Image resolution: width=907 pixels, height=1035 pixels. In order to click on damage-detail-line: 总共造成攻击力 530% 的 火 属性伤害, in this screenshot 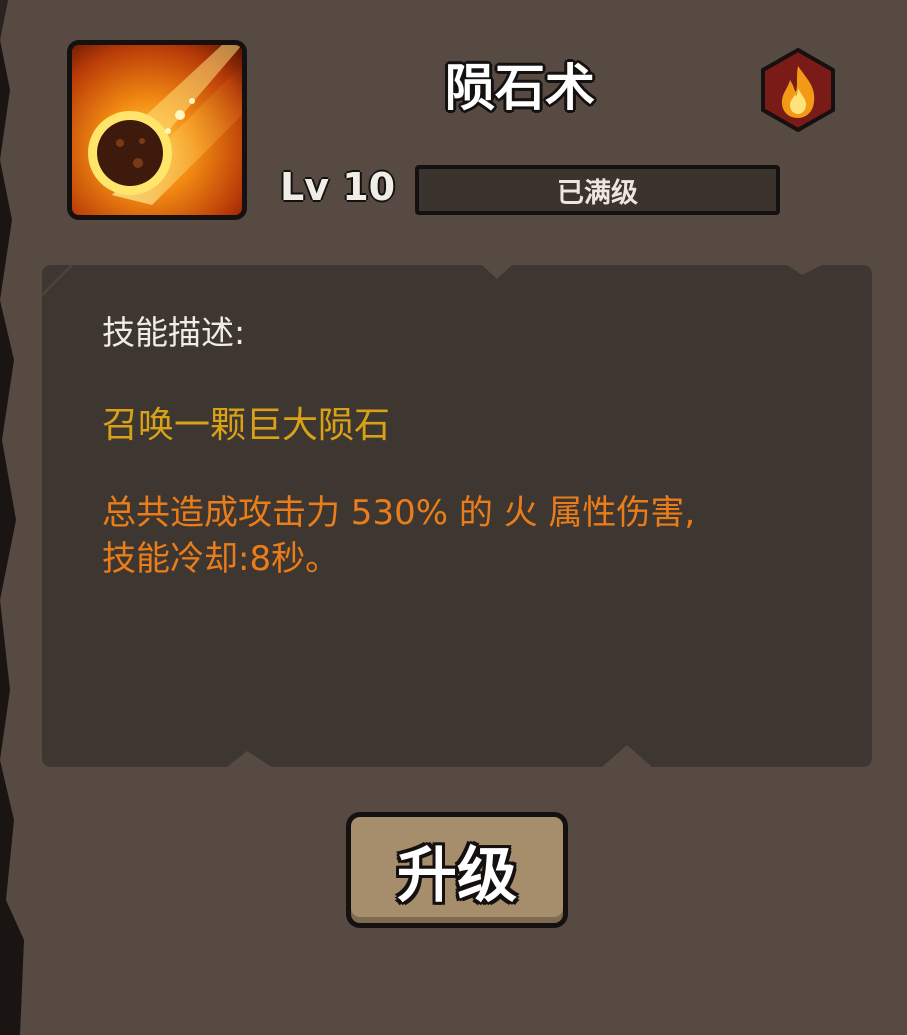, I will do `click(399, 513)`.